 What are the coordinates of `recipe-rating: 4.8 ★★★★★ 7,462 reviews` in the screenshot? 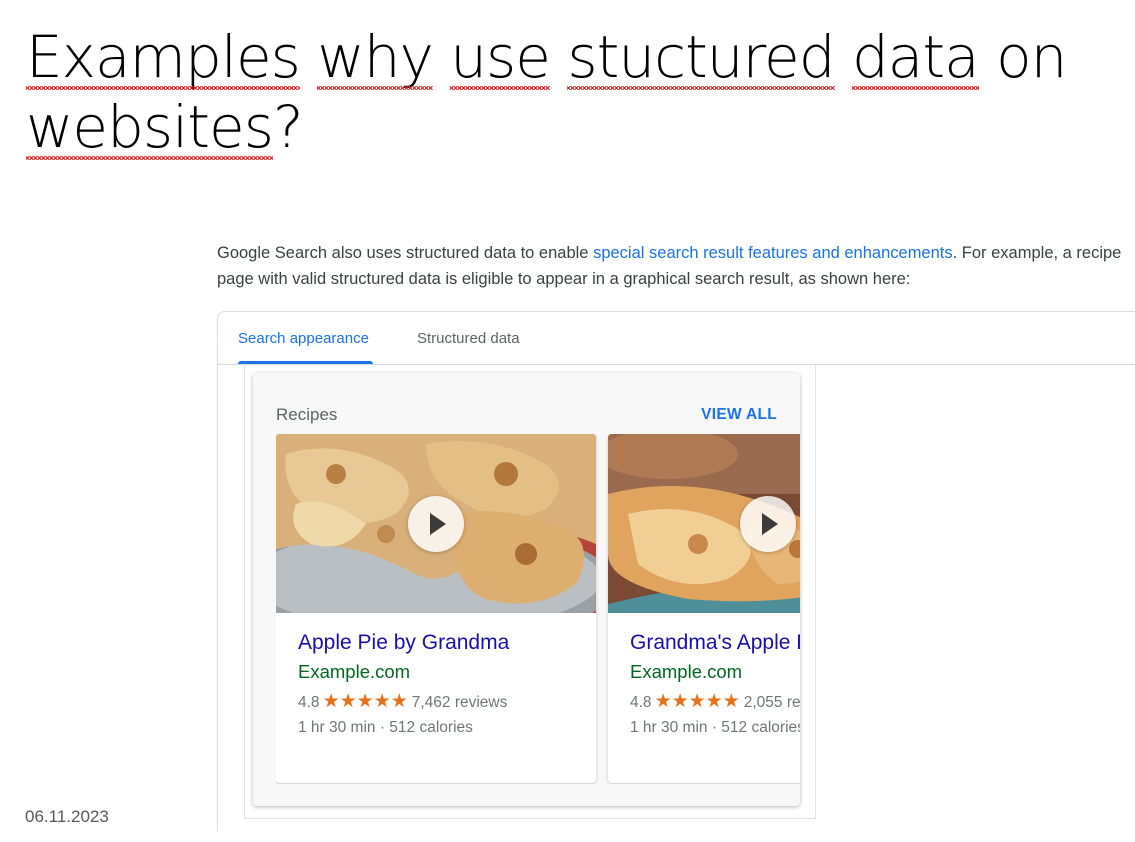 It's located at (402, 701).